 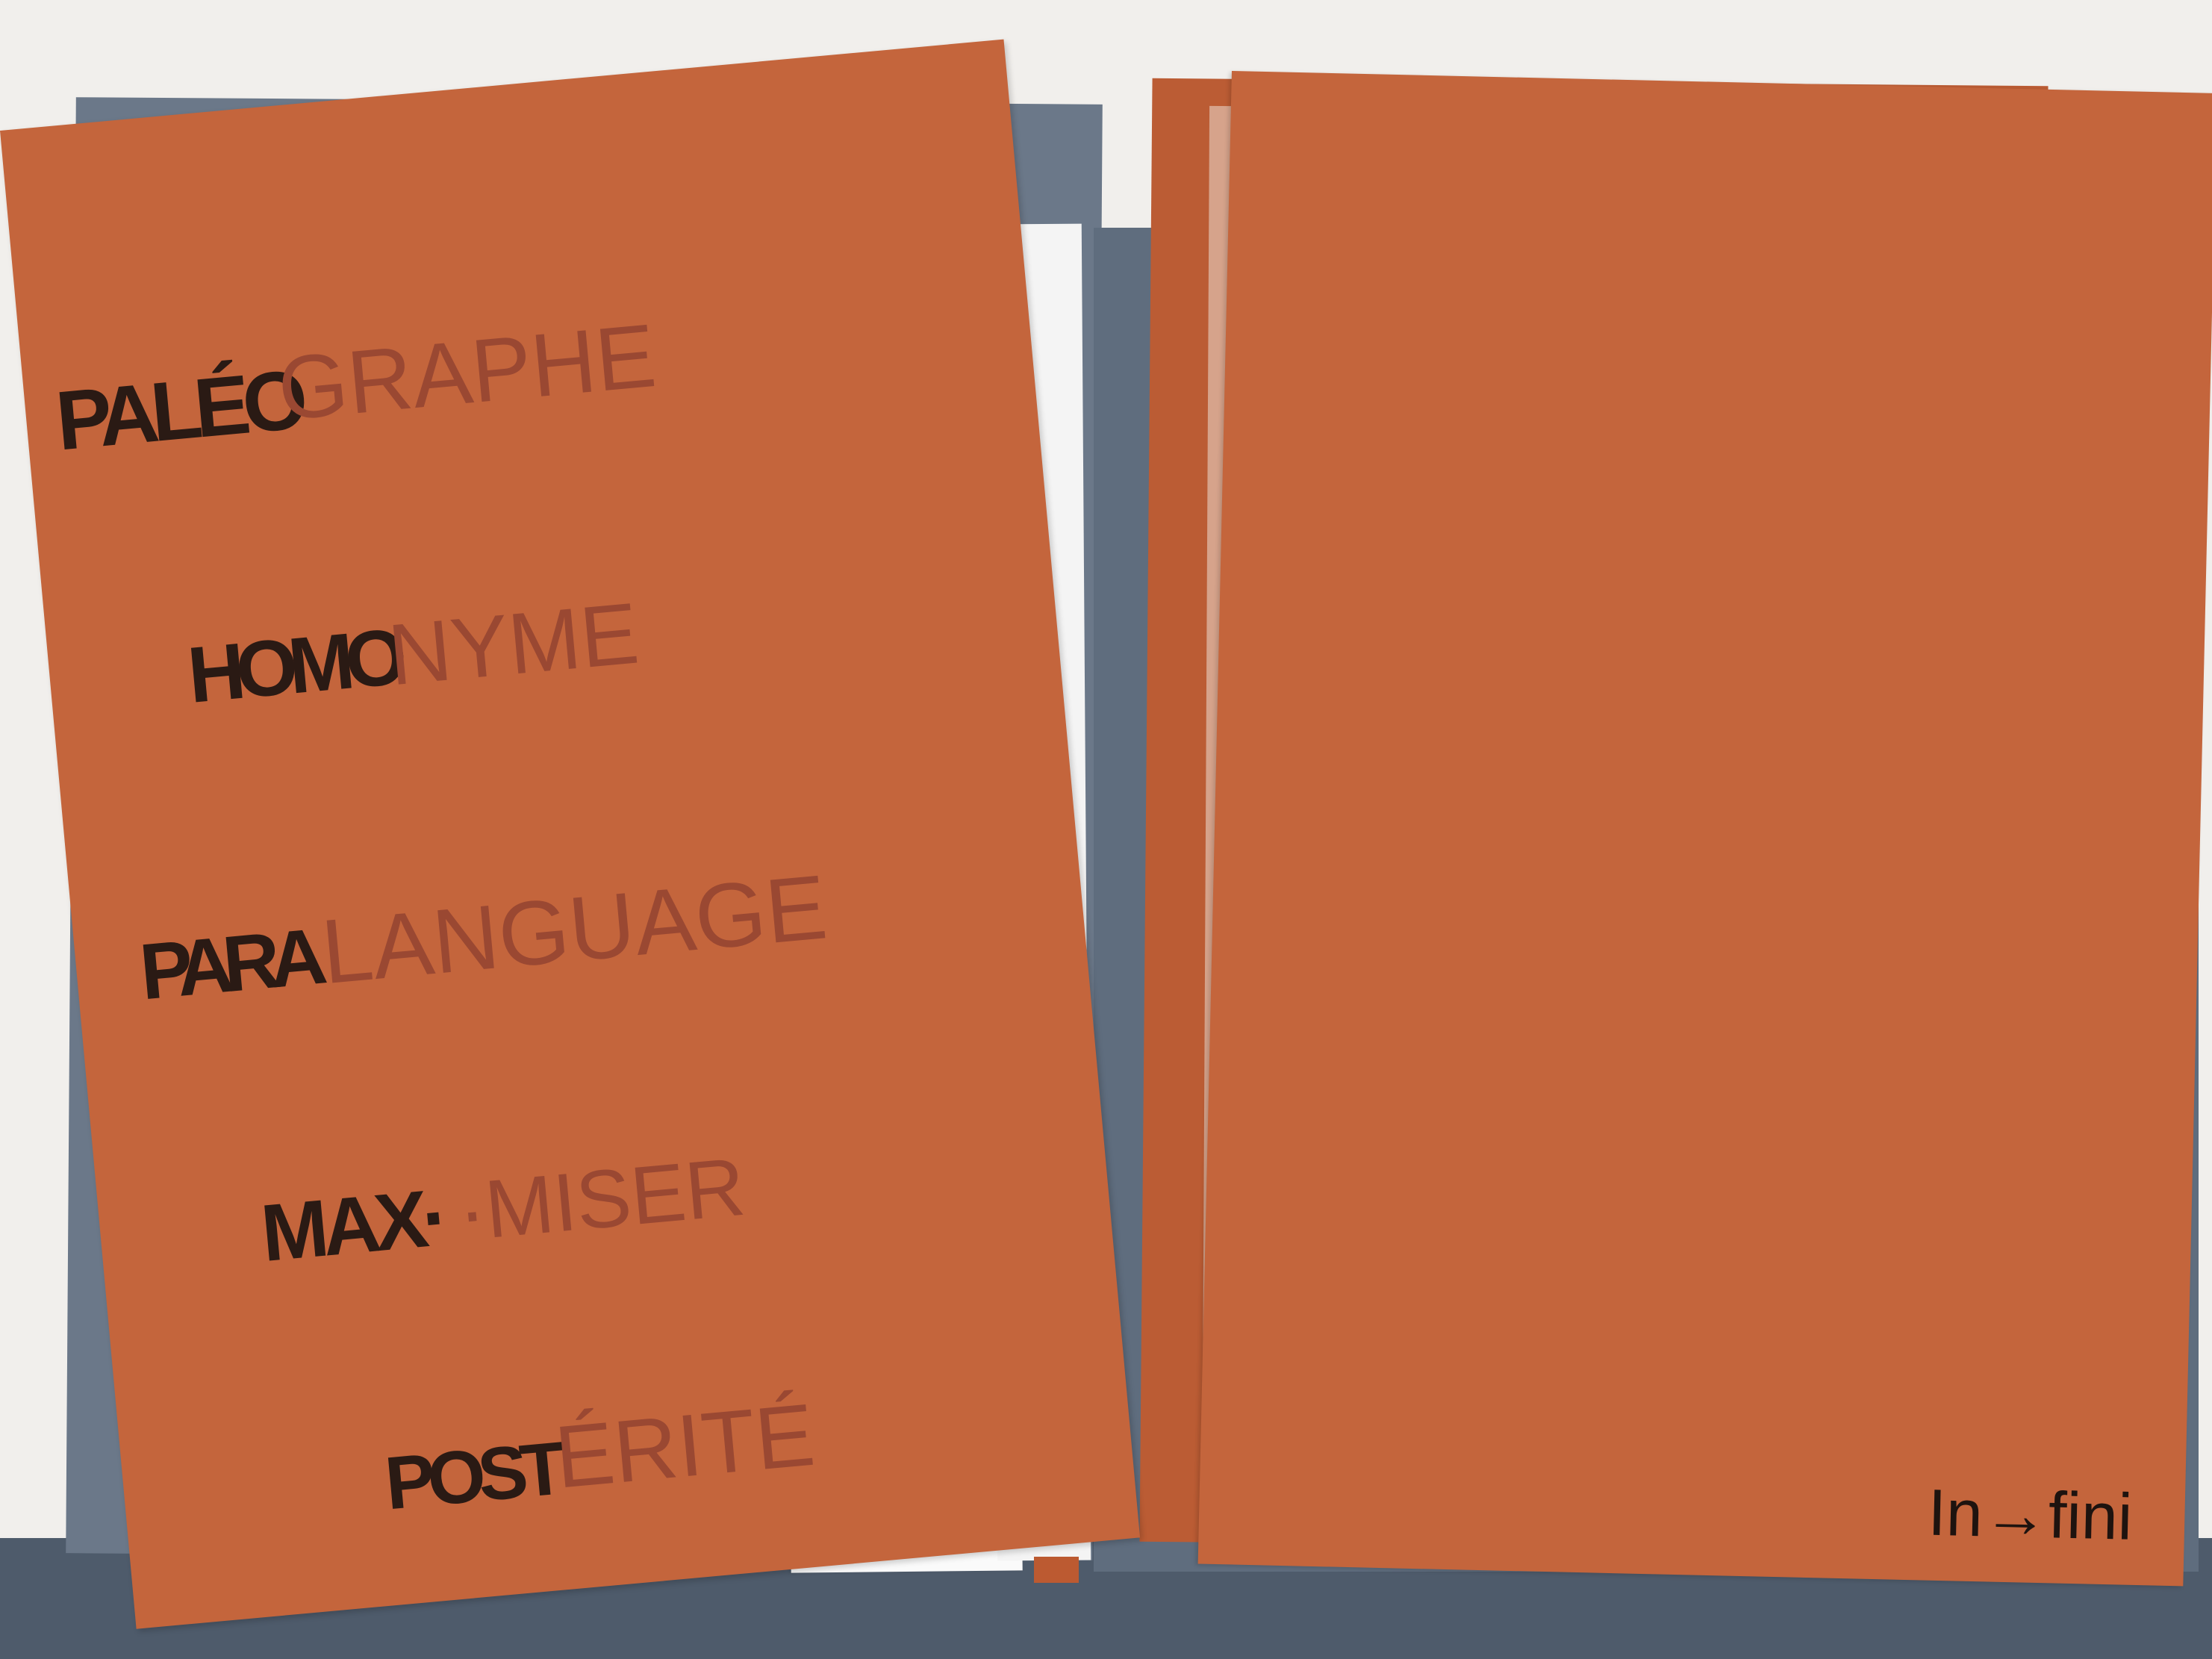 What do you see at coordinates (2030, 1514) in the screenshot?
I see `infini-label: In→fini` at bounding box center [2030, 1514].